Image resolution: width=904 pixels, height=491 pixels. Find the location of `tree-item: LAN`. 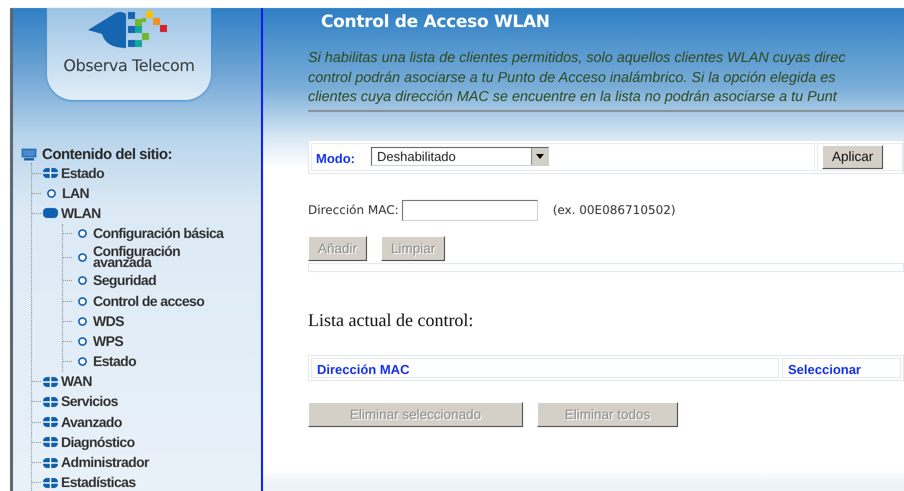

tree-item: LAN is located at coordinates (75, 193).